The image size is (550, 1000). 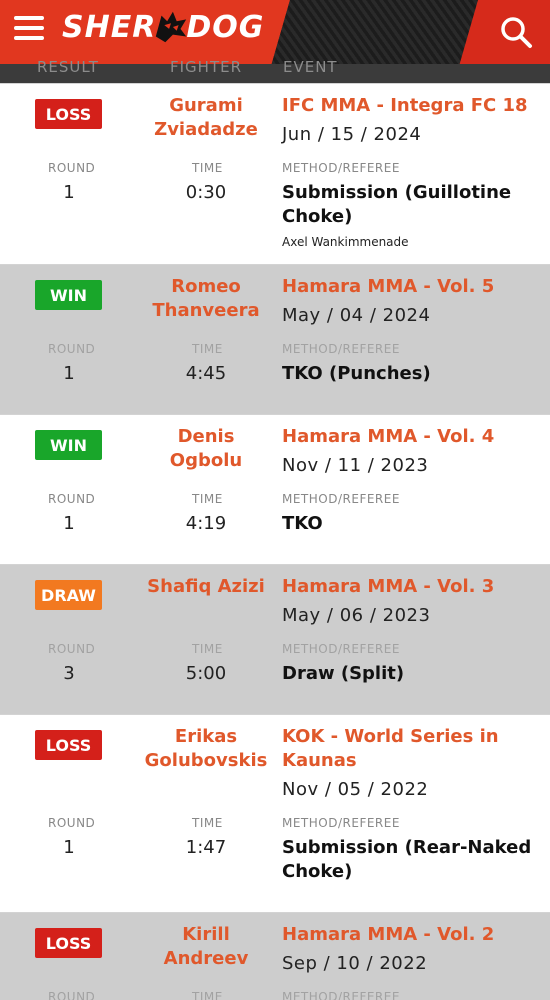 What do you see at coordinates (275, 71) in the screenshot?
I see `column-header-bar: RESULT FIGHTER EVENT` at bounding box center [275, 71].